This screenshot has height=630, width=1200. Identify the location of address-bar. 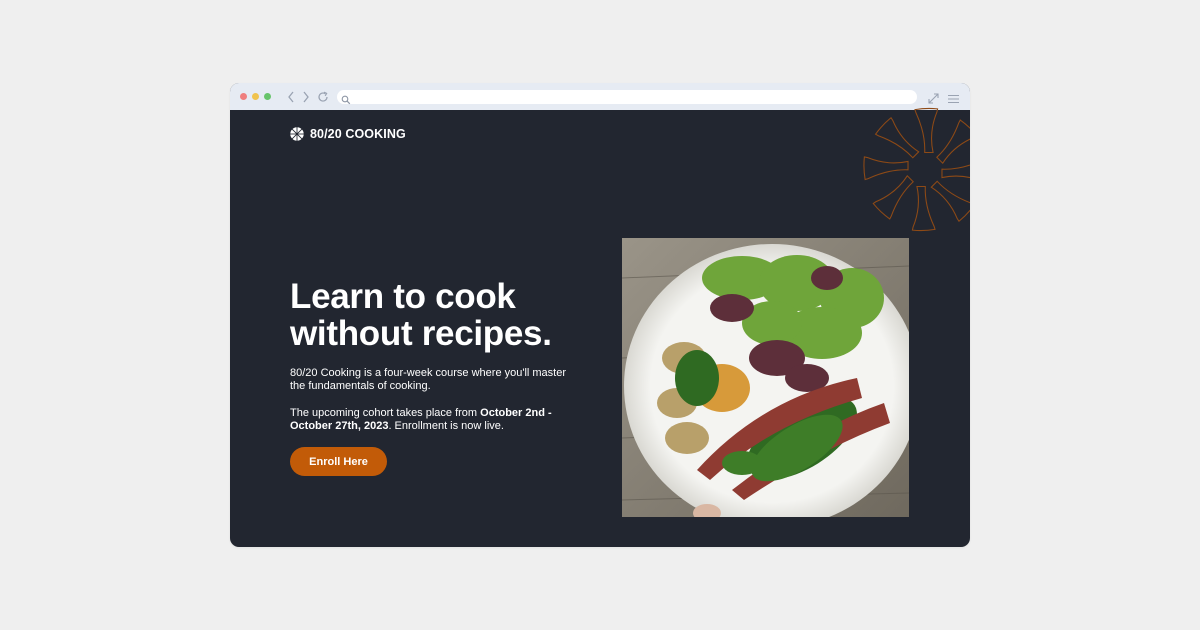
(627, 97).